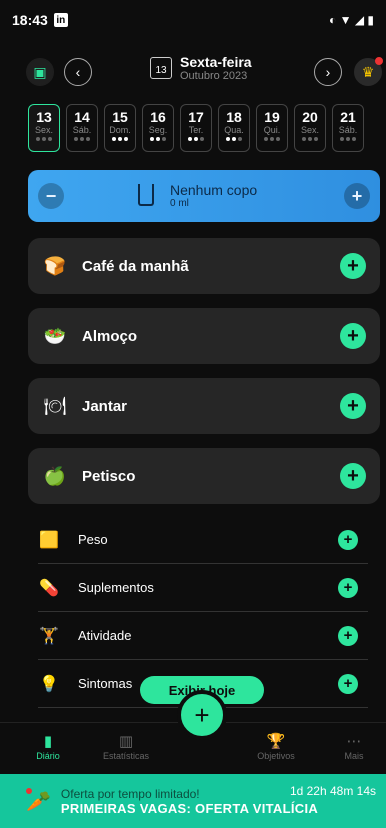  What do you see at coordinates (204, 476) in the screenshot?
I see `meal-row-snack: 🍏 Petisco +` at bounding box center [204, 476].